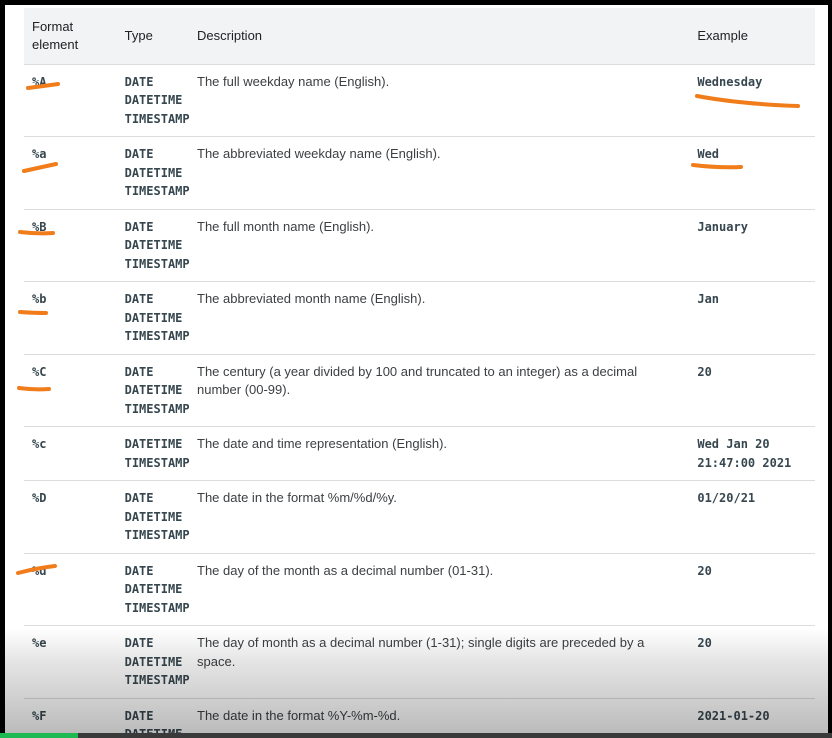 The height and width of the screenshot is (738, 832). What do you see at coordinates (752, 245) in the screenshot?
I see `example-cell: January` at bounding box center [752, 245].